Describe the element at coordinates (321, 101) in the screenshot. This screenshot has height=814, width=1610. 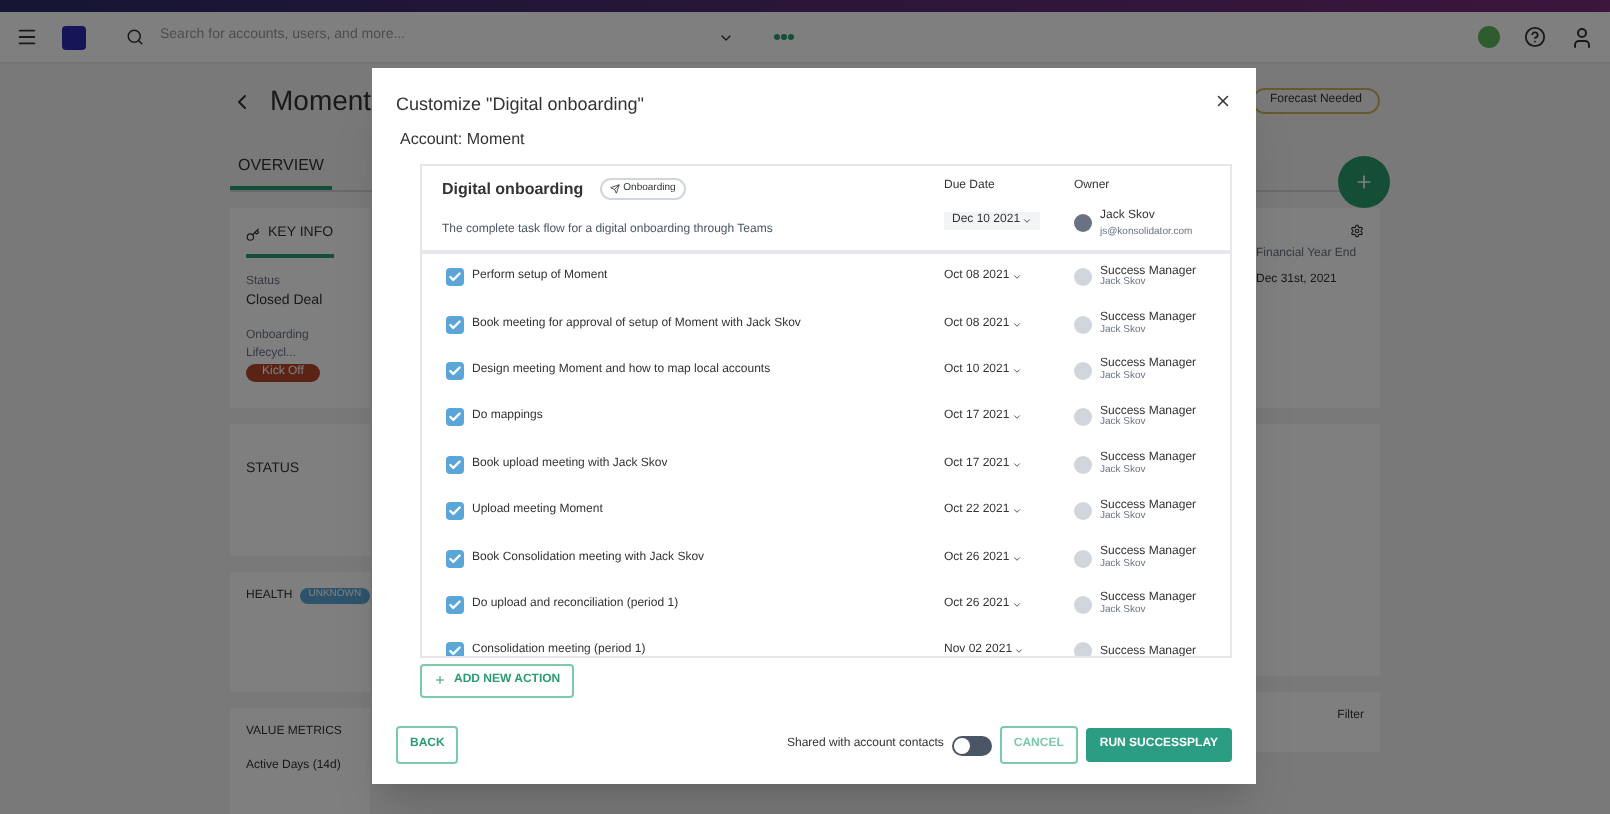
I see `account-name: Moment` at that location.